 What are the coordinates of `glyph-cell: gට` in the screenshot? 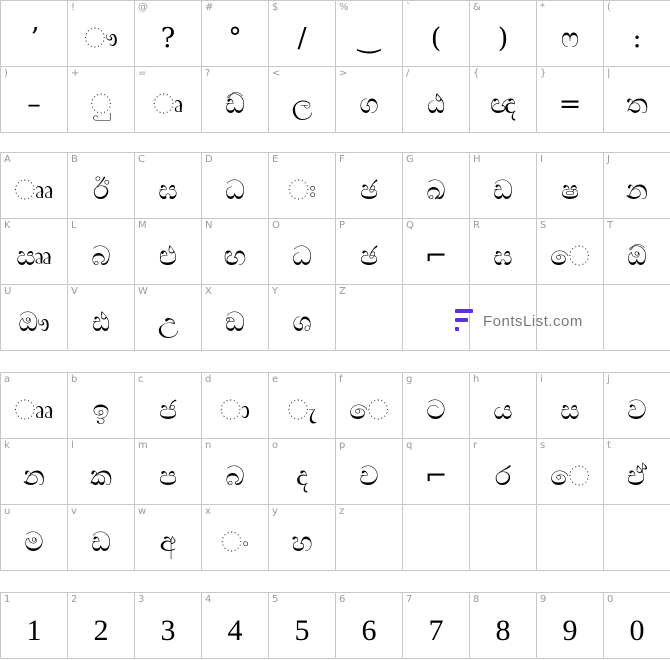 It's located at (436, 406).